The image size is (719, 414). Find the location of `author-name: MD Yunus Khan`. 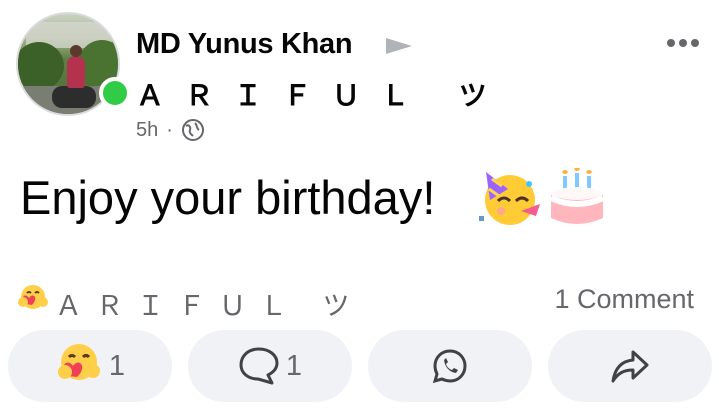

author-name: MD Yunus Khan is located at coordinates (244, 44).